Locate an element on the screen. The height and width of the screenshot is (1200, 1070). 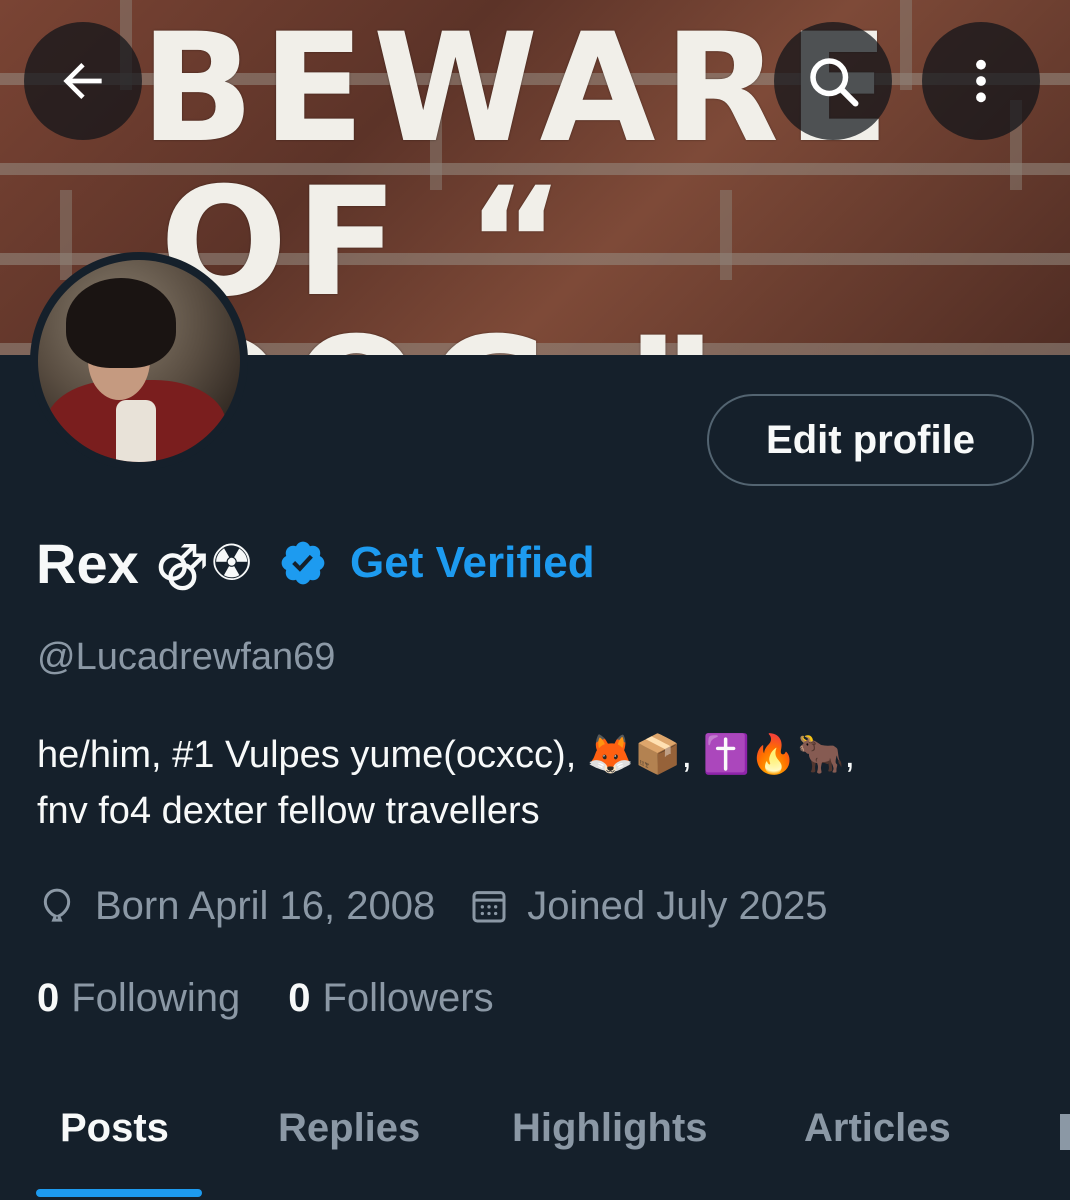
following-count: 0 is located at coordinates (48, 997).